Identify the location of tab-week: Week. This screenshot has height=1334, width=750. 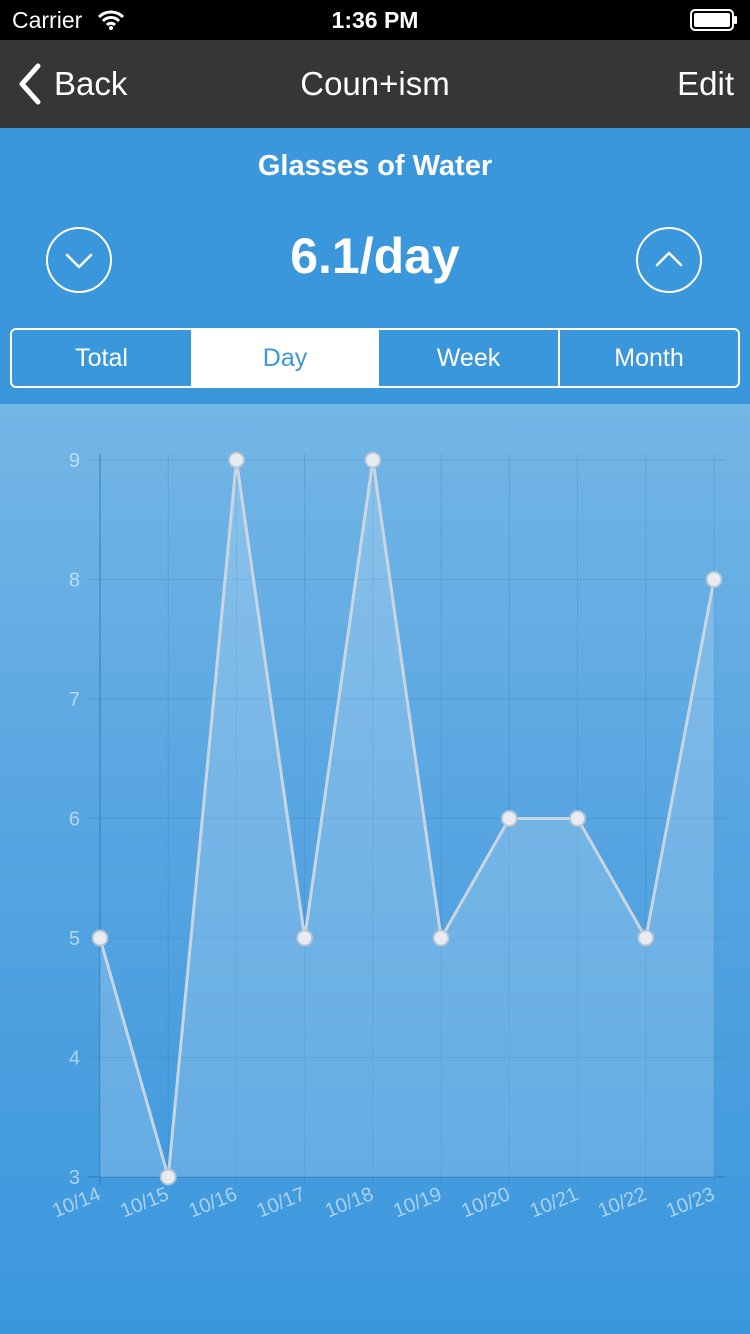
(467, 358).